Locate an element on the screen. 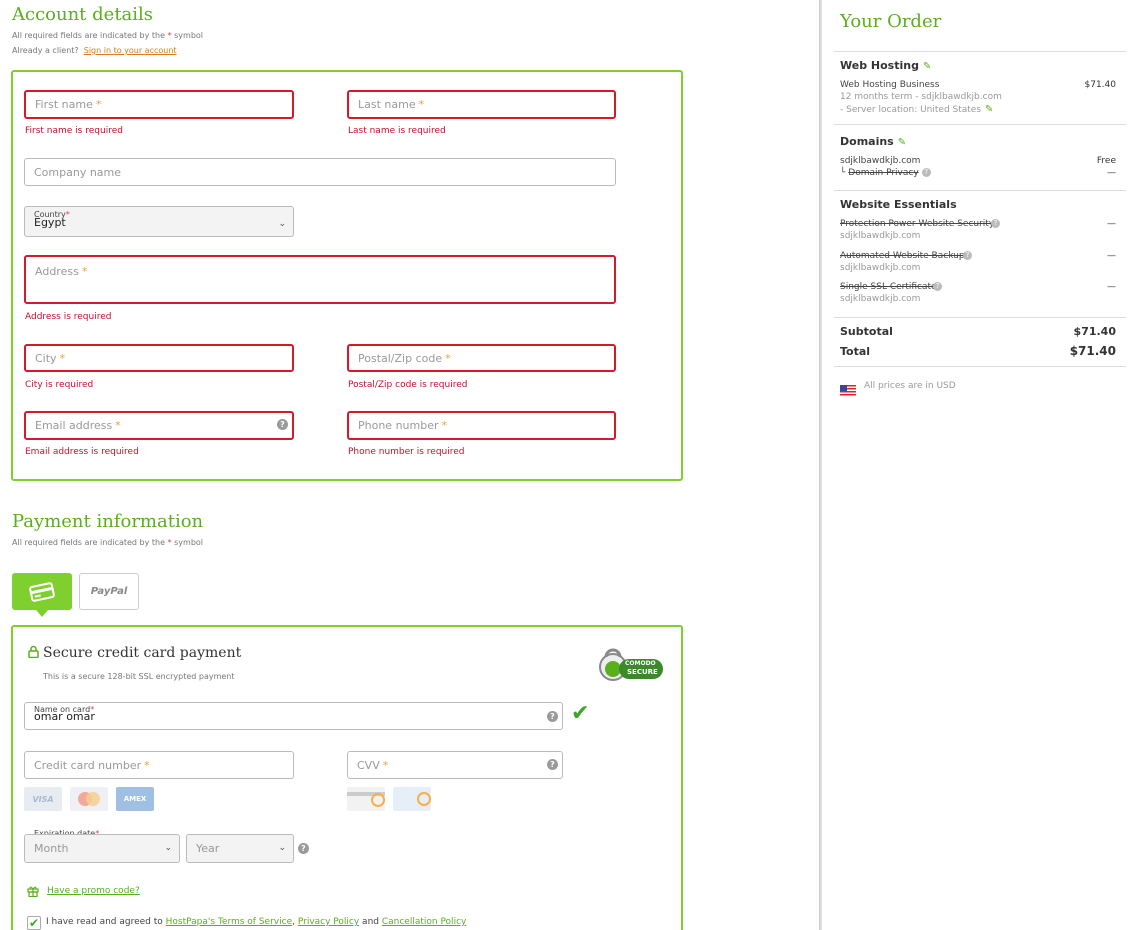  postal-code-input: Postal/Zip code * is located at coordinates (481, 358).